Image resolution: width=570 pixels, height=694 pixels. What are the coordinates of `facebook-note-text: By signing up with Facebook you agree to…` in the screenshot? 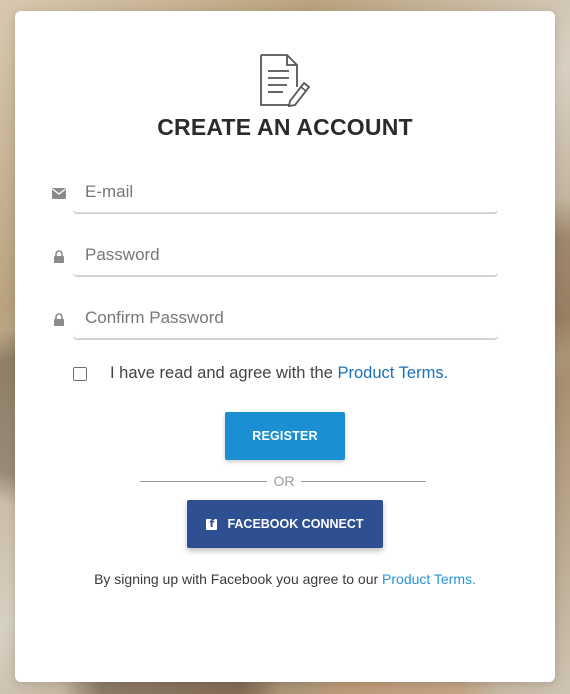 It's located at (238, 579).